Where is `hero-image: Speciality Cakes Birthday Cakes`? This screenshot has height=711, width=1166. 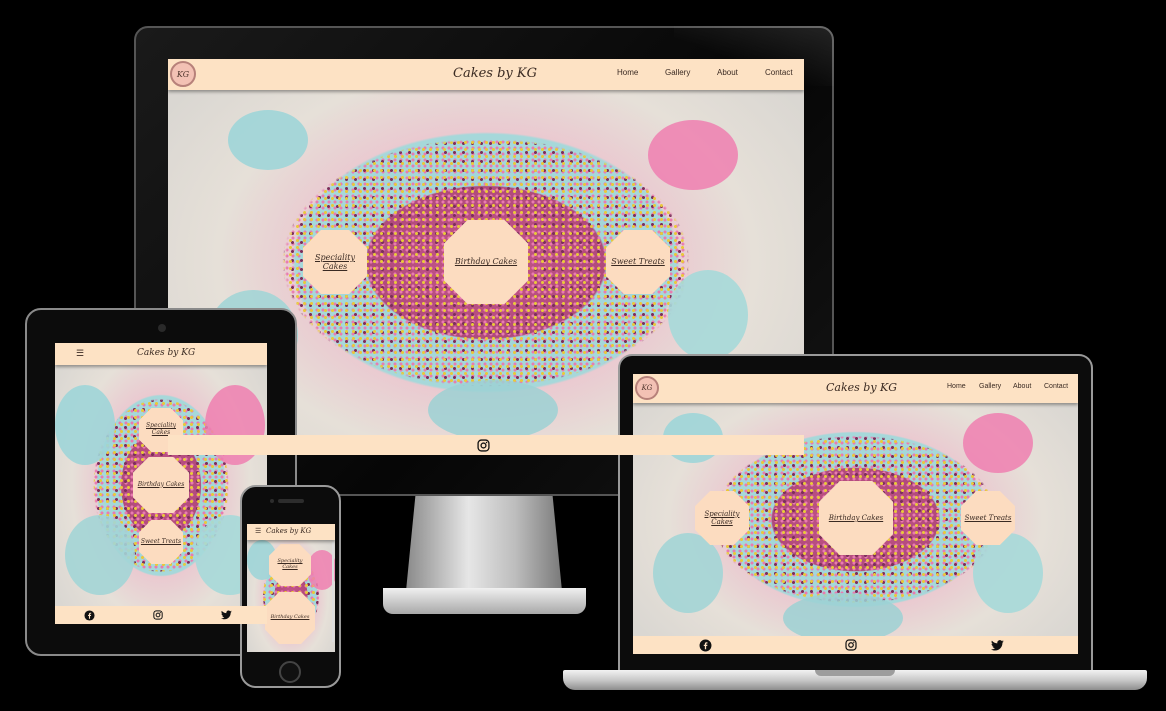 hero-image: Speciality Cakes Birthday Cakes is located at coordinates (291, 596).